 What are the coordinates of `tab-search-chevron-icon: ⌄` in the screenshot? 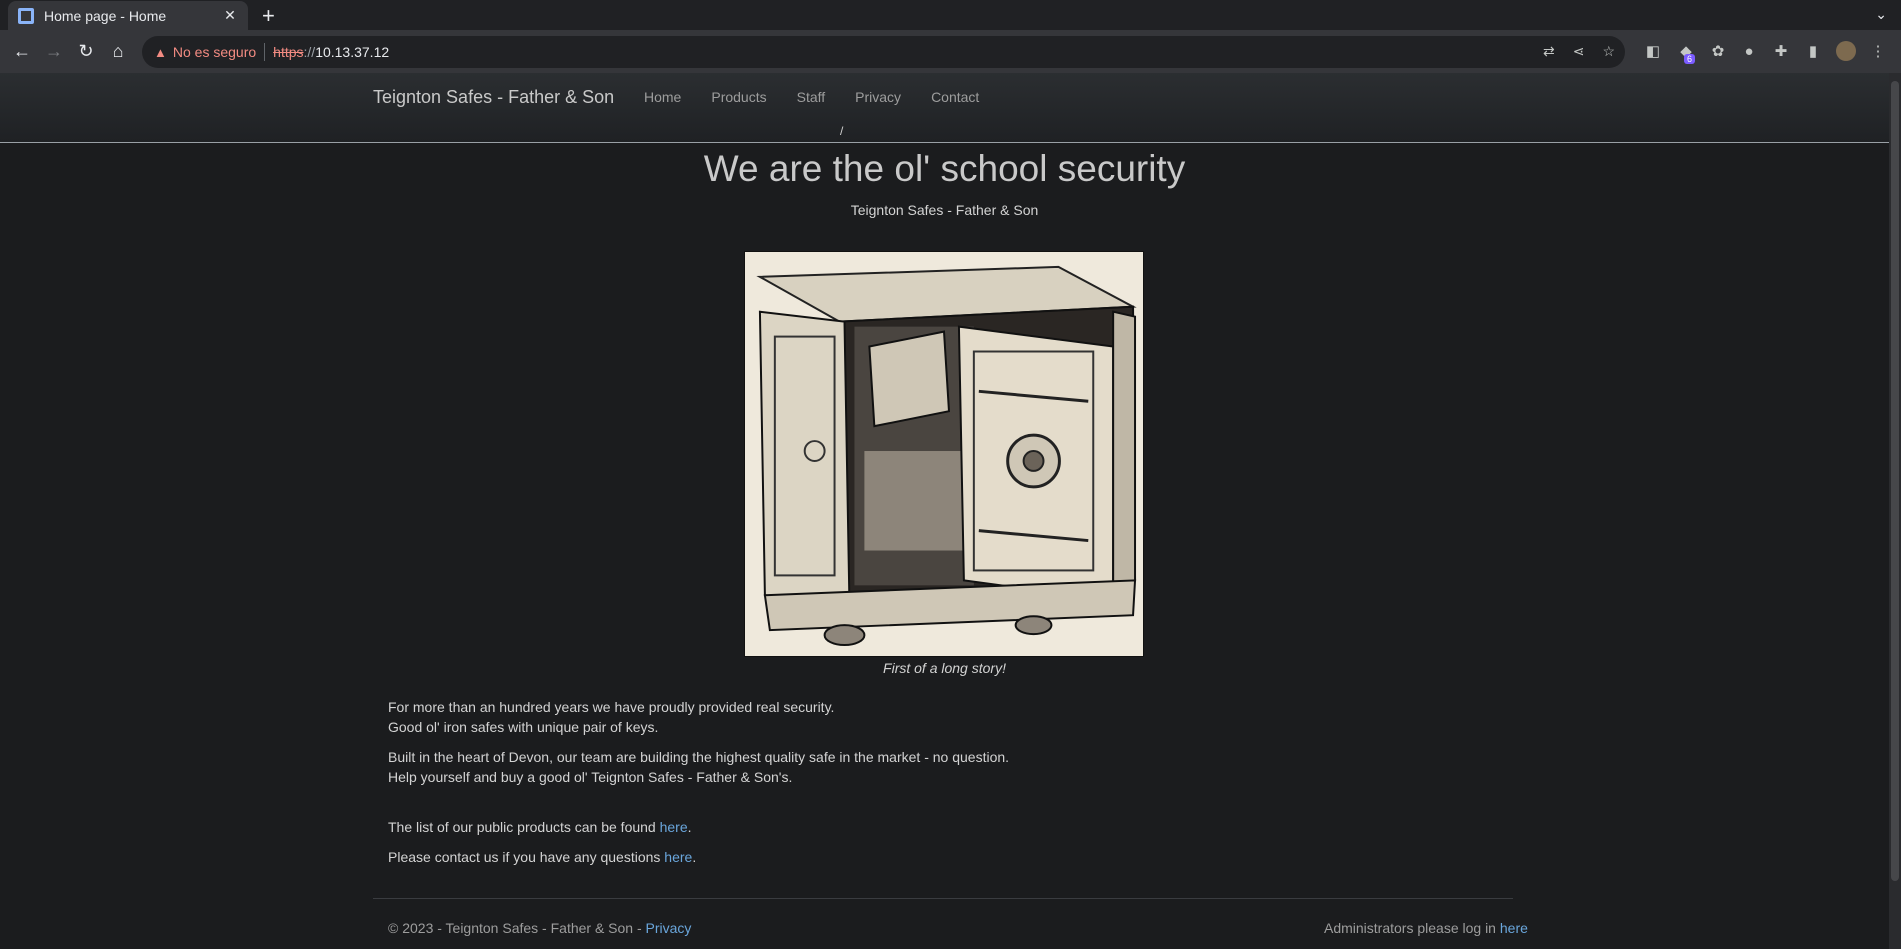 It's located at (1881, 14).